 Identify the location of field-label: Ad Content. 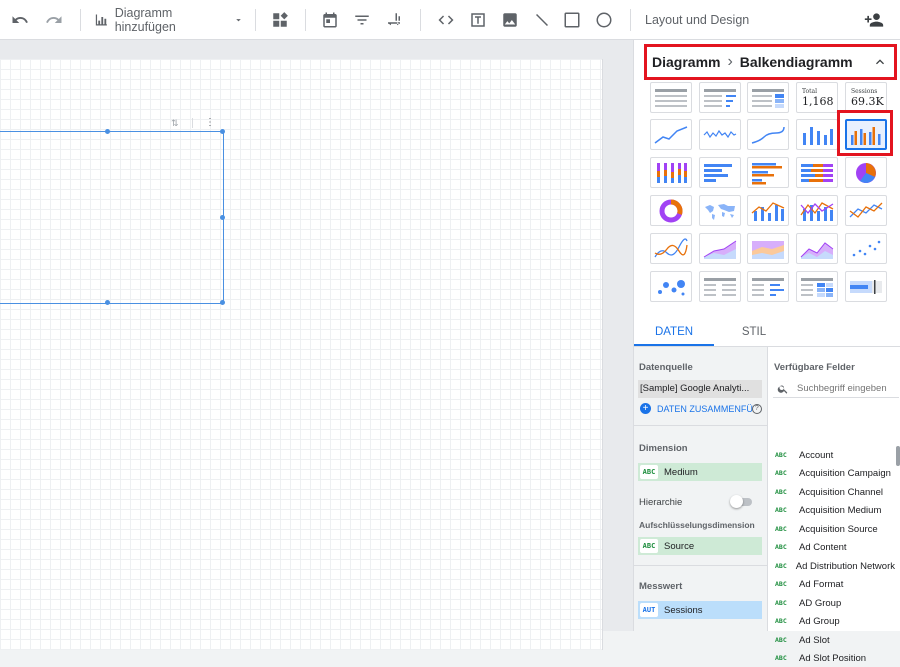
(823, 547).